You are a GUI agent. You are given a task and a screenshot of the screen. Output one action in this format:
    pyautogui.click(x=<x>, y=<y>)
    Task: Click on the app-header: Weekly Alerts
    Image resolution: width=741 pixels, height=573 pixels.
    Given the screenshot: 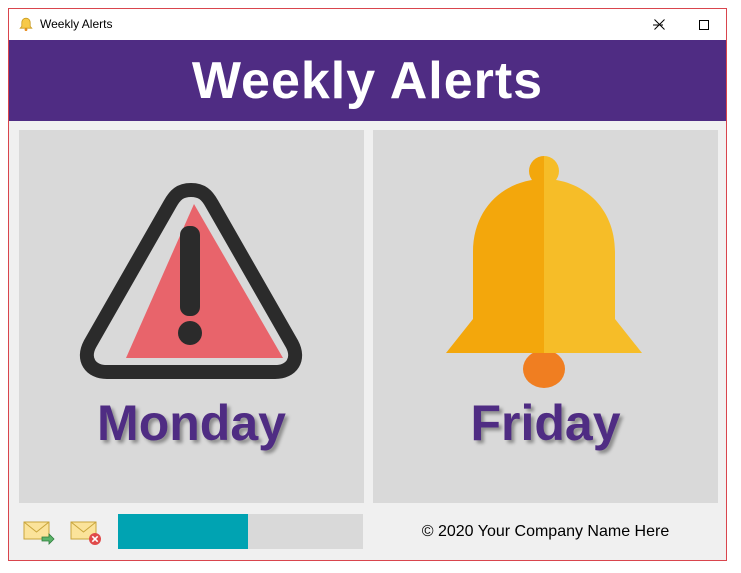 What is the action you would take?
    pyautogui.click(x=367, y=80)
    